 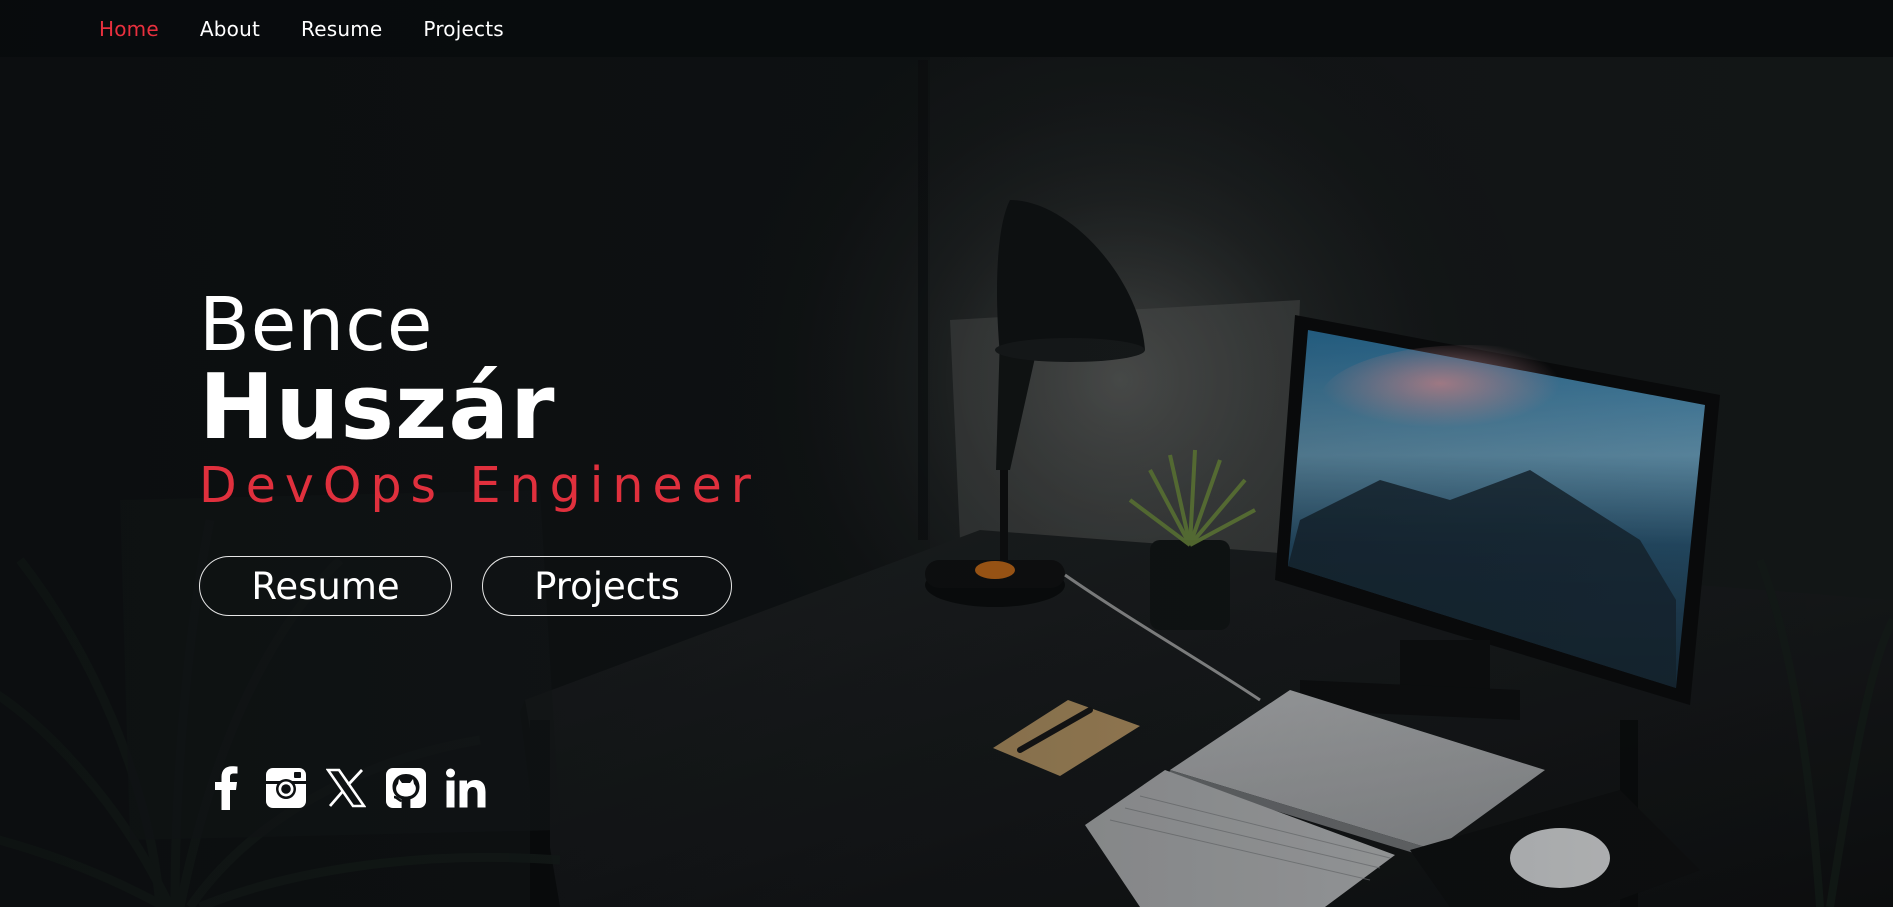 What do you see at coordinates (226, 788) in the screenshot?
I see `facebook-icon` at bounding box center [226, 788].